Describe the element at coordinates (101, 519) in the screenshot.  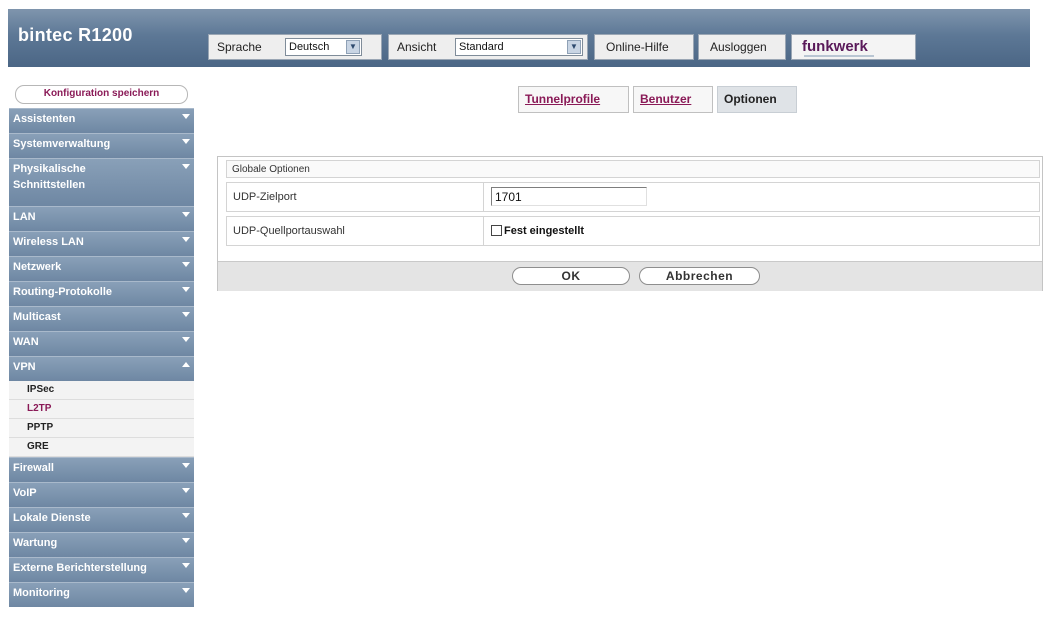
I see `sidebar-item-lokale-dienste: Lokale Dienste` at that location.